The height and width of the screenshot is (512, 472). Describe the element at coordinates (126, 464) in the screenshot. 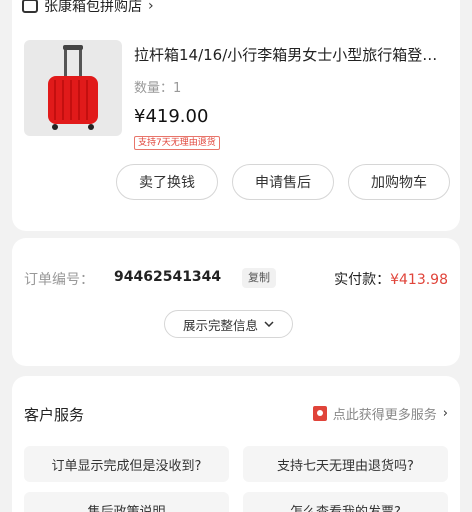

I see `faq-item: 订单显示完成但是没收到?` at that location.